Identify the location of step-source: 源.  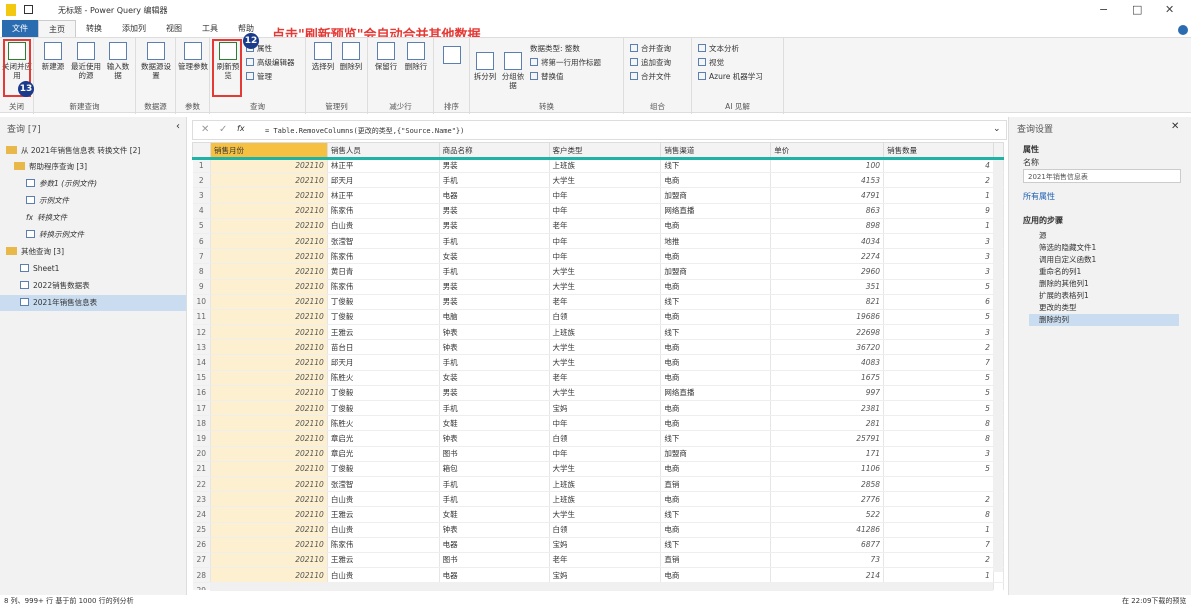
(1104, 236).